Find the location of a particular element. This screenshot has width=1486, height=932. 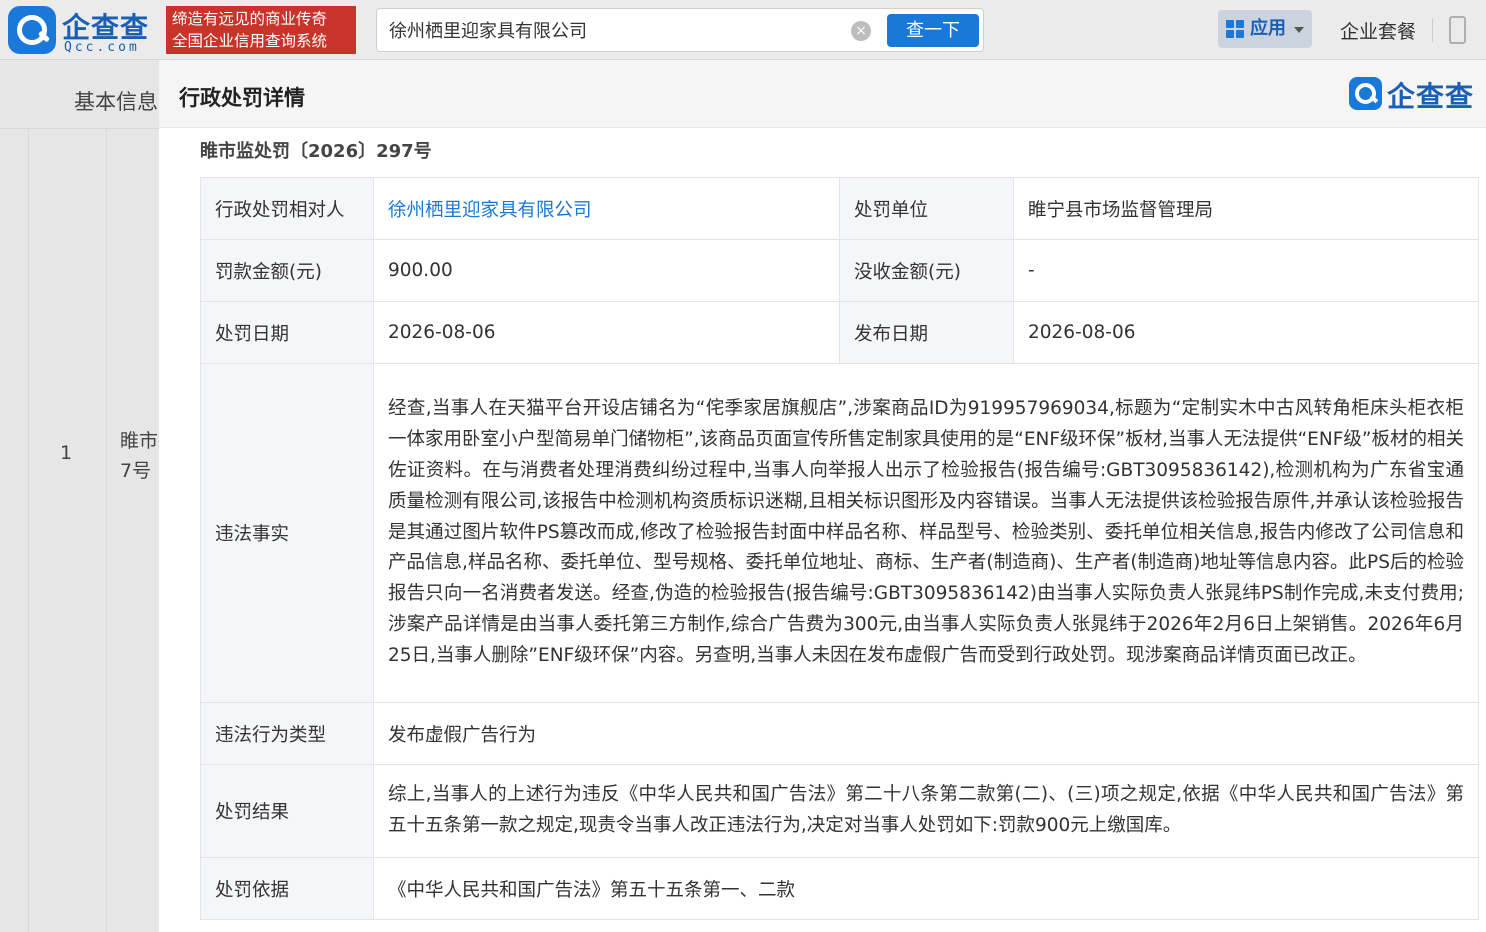

penalty-date-label: 处罚日期 is located at coordinates (287, 332).